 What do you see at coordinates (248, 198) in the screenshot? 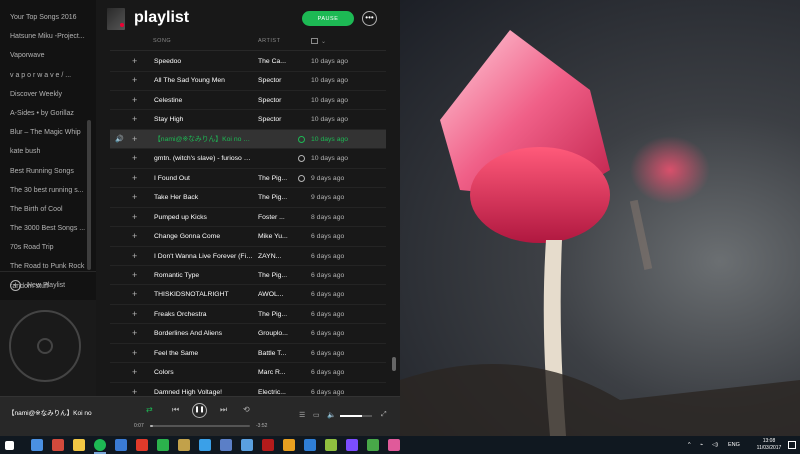
I see `track-row: + Take Her Back The Pig... 9 days ago` at bounding box center [248, 198].